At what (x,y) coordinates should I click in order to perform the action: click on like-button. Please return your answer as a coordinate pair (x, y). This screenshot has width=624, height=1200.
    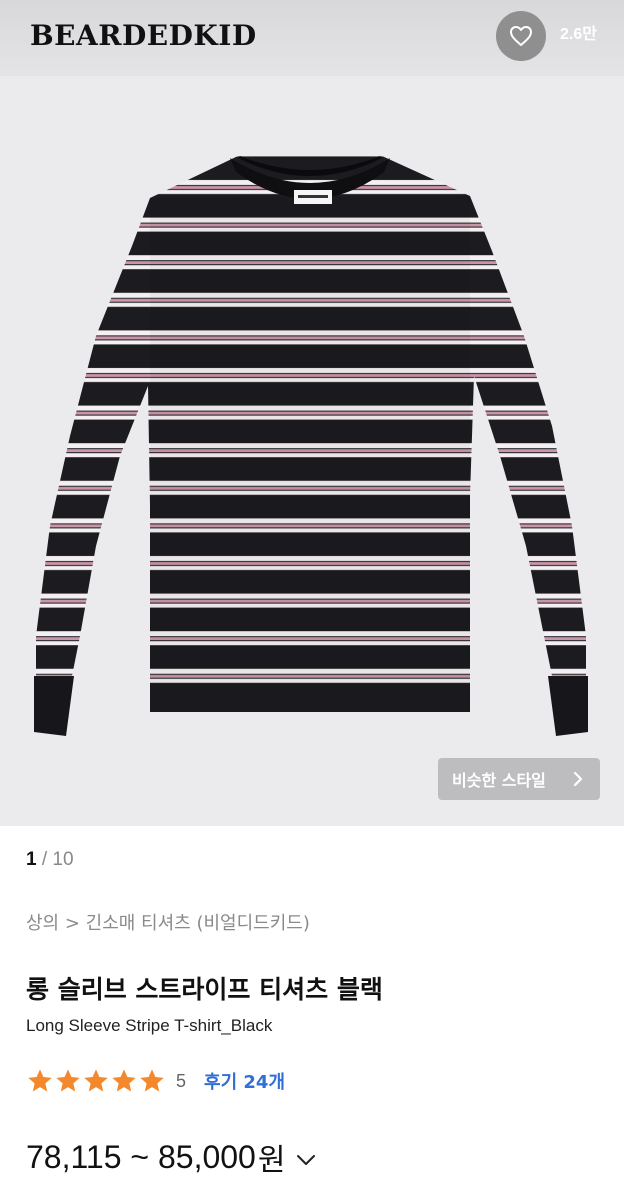
    Looking at the image, I should click on (521, 36).